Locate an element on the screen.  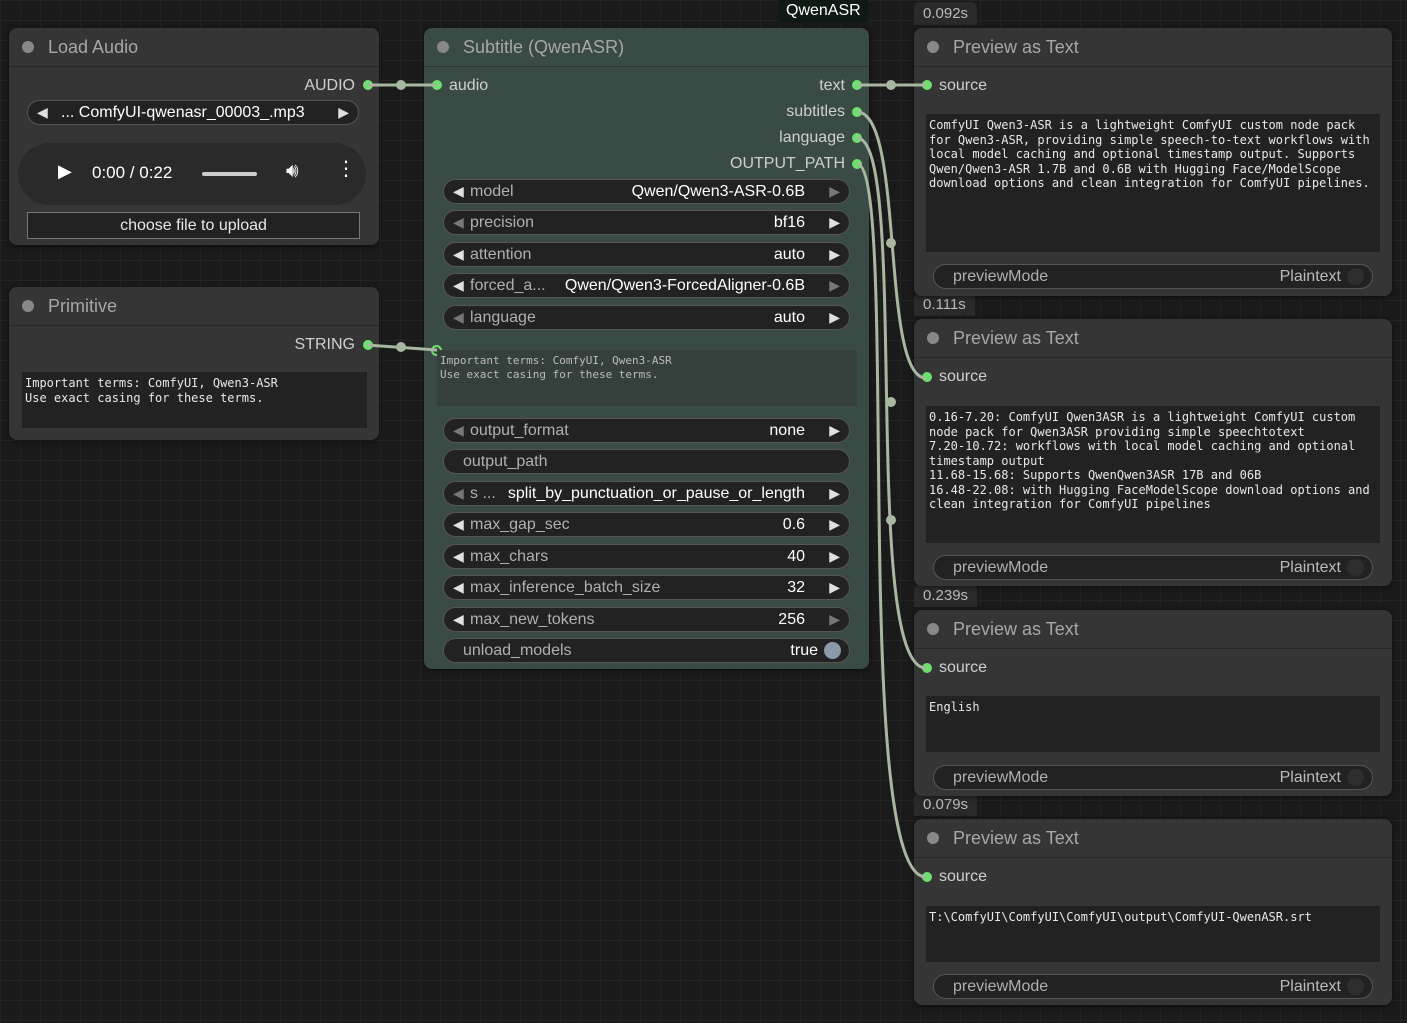
volume-icon: 🔊︎ is located at coordinates (292, 171).